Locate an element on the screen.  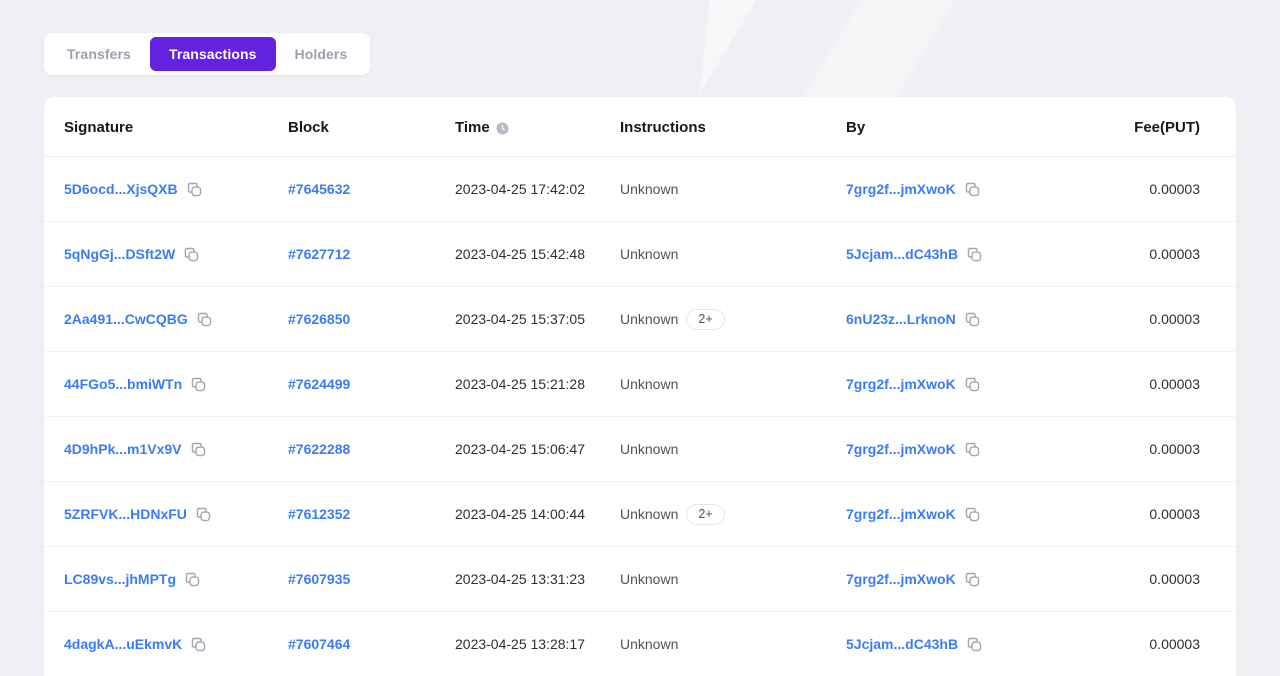
by-address-link: 6nU23z...LrknoN is located at coordinates (901, 319).